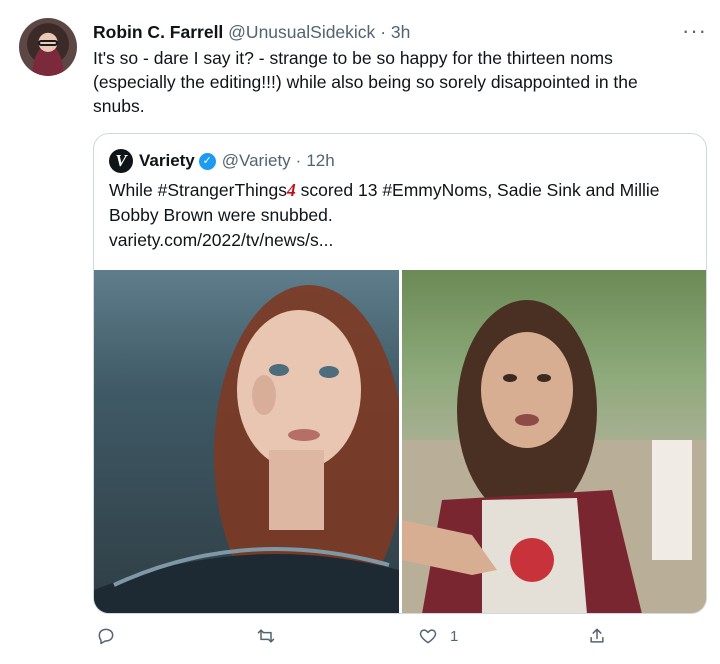  What do you see at coordinates (400, 32) in the screenshot?
I see `timestamp: 3h` at bounding box center [400, 32].